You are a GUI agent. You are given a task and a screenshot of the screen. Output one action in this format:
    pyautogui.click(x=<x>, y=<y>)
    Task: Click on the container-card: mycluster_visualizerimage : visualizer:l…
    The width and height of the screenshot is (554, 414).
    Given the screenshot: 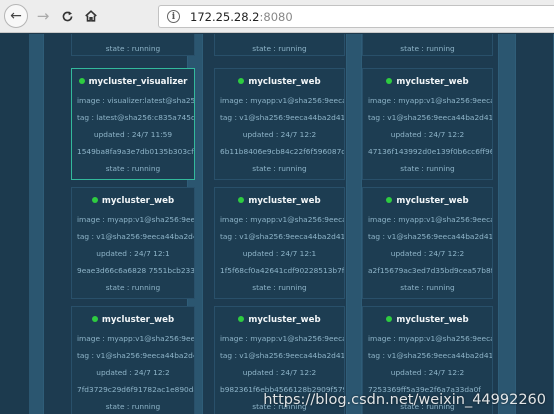 What is the action you would take?
    pyautogui.click(x=133, y=124)
    